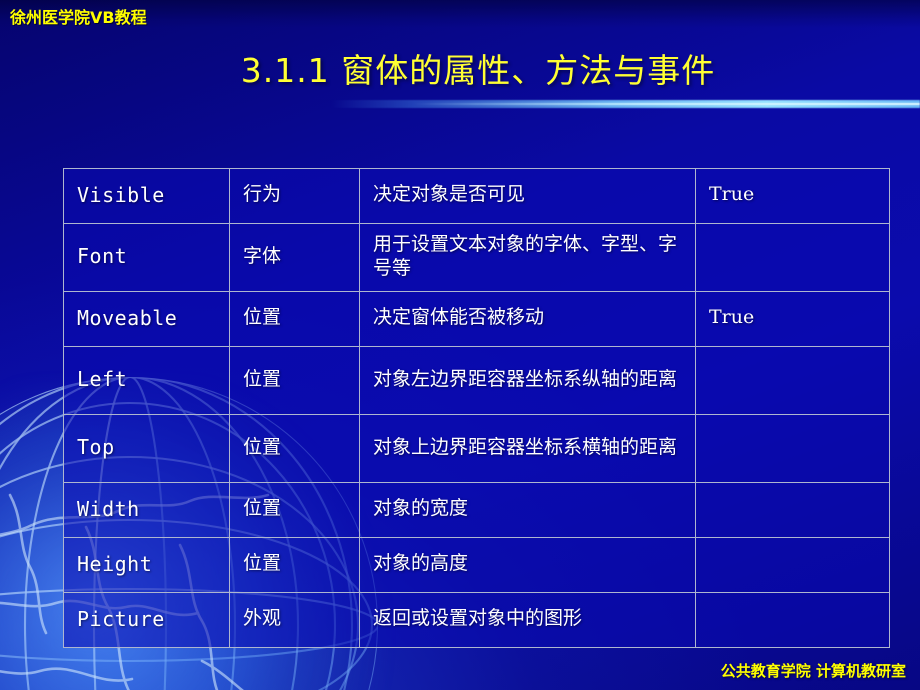  Describe the element at coordinates (146, 510) in the screenshot. I see `property-name-cell: Width` at that location.